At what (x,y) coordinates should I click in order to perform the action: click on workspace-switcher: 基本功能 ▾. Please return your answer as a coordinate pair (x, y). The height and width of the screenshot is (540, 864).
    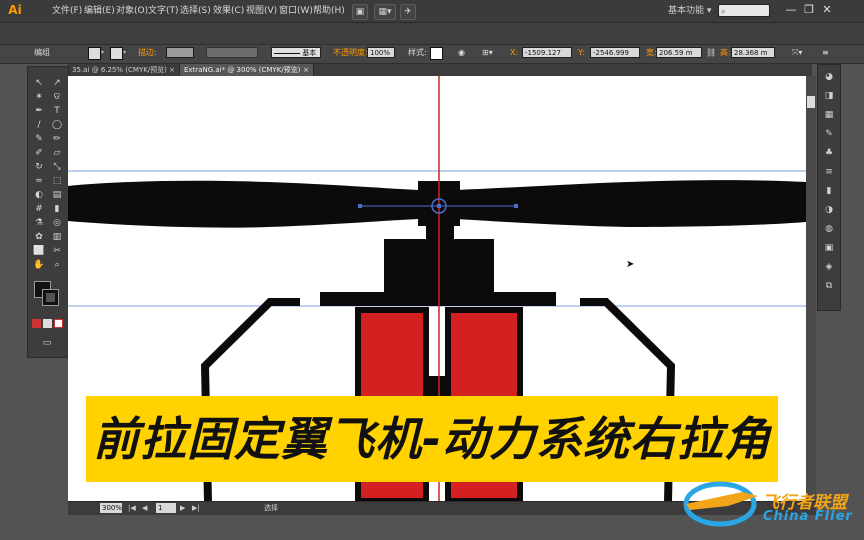
    Looking at the image, I should click on (689, 11).